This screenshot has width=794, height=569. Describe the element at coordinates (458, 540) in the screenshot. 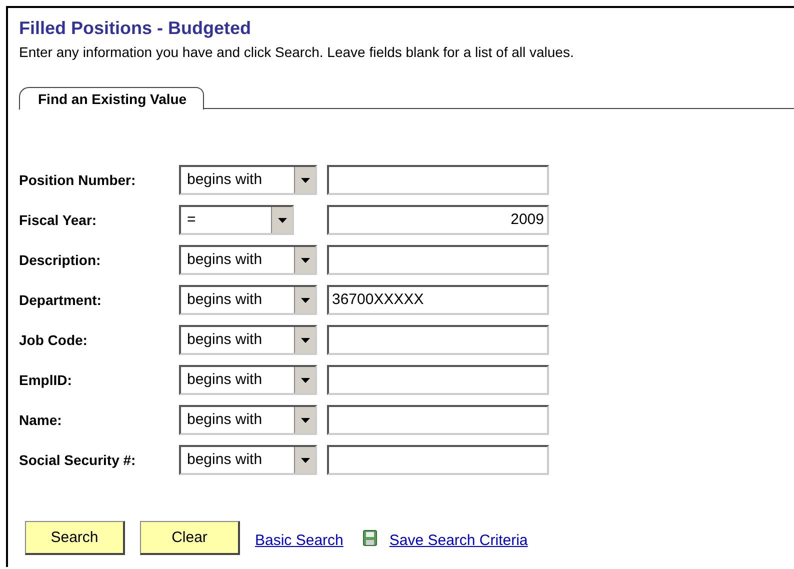

I see `link: Save Search Criteria` at that location.